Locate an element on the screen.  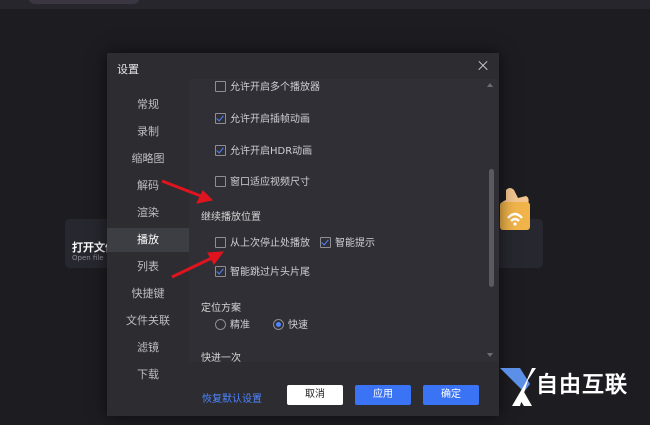
radio-precise: 精准 is located at coordinates (232, 325).